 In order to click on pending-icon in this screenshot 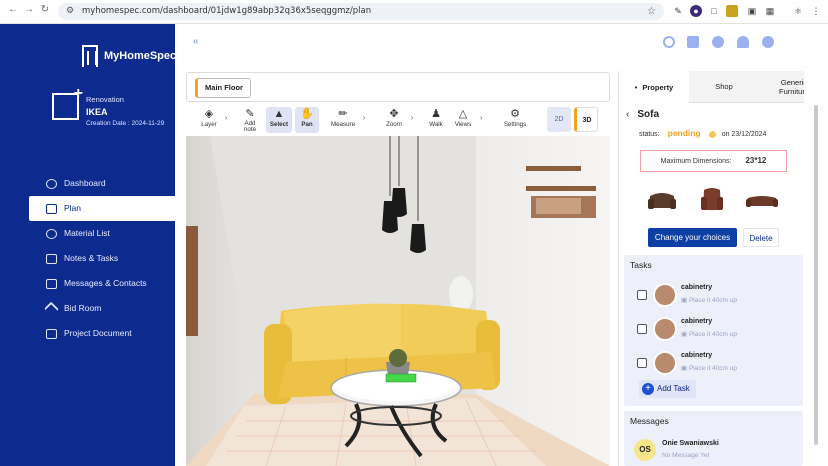, I will do `click(712, 134)`.